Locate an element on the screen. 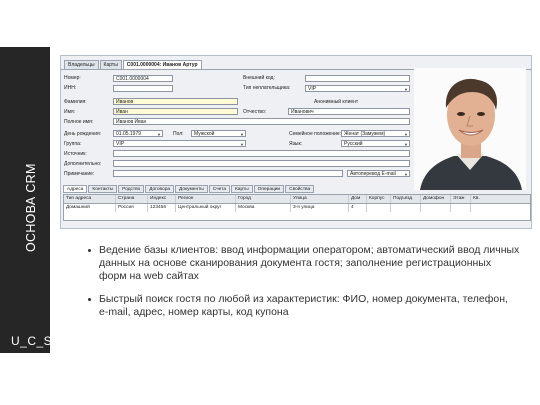 Image resolution: width=540 pixels, height=405 pixels. surname-field: Иванов is located at coordinates (175, 101).